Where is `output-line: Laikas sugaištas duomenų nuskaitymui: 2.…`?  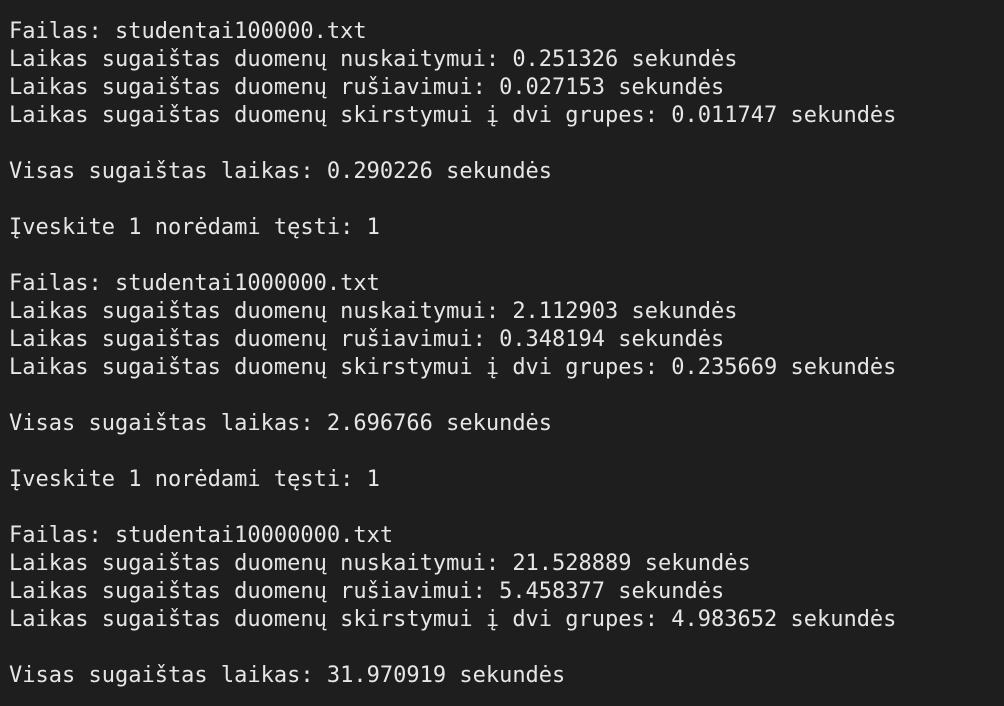
output-line: Laikas sugaištas duomenų nuskaitymui: 2.… is located at coordinates (373, 311).